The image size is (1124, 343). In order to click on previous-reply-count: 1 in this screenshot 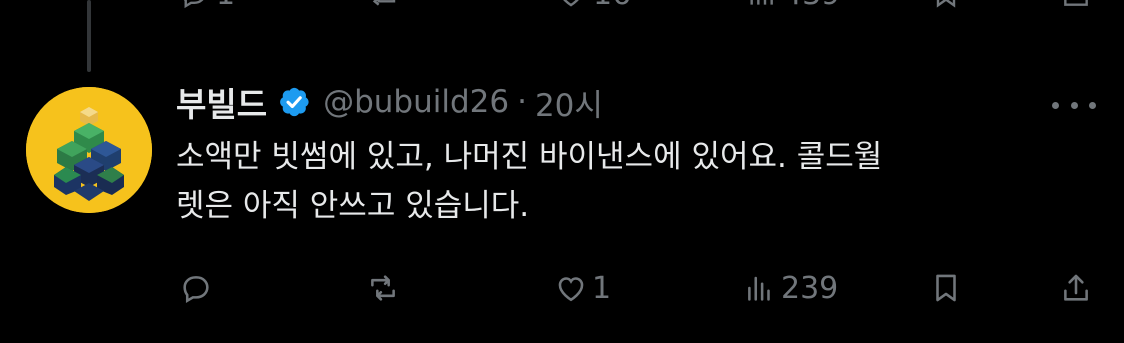, I will do `click(225, 6)`.